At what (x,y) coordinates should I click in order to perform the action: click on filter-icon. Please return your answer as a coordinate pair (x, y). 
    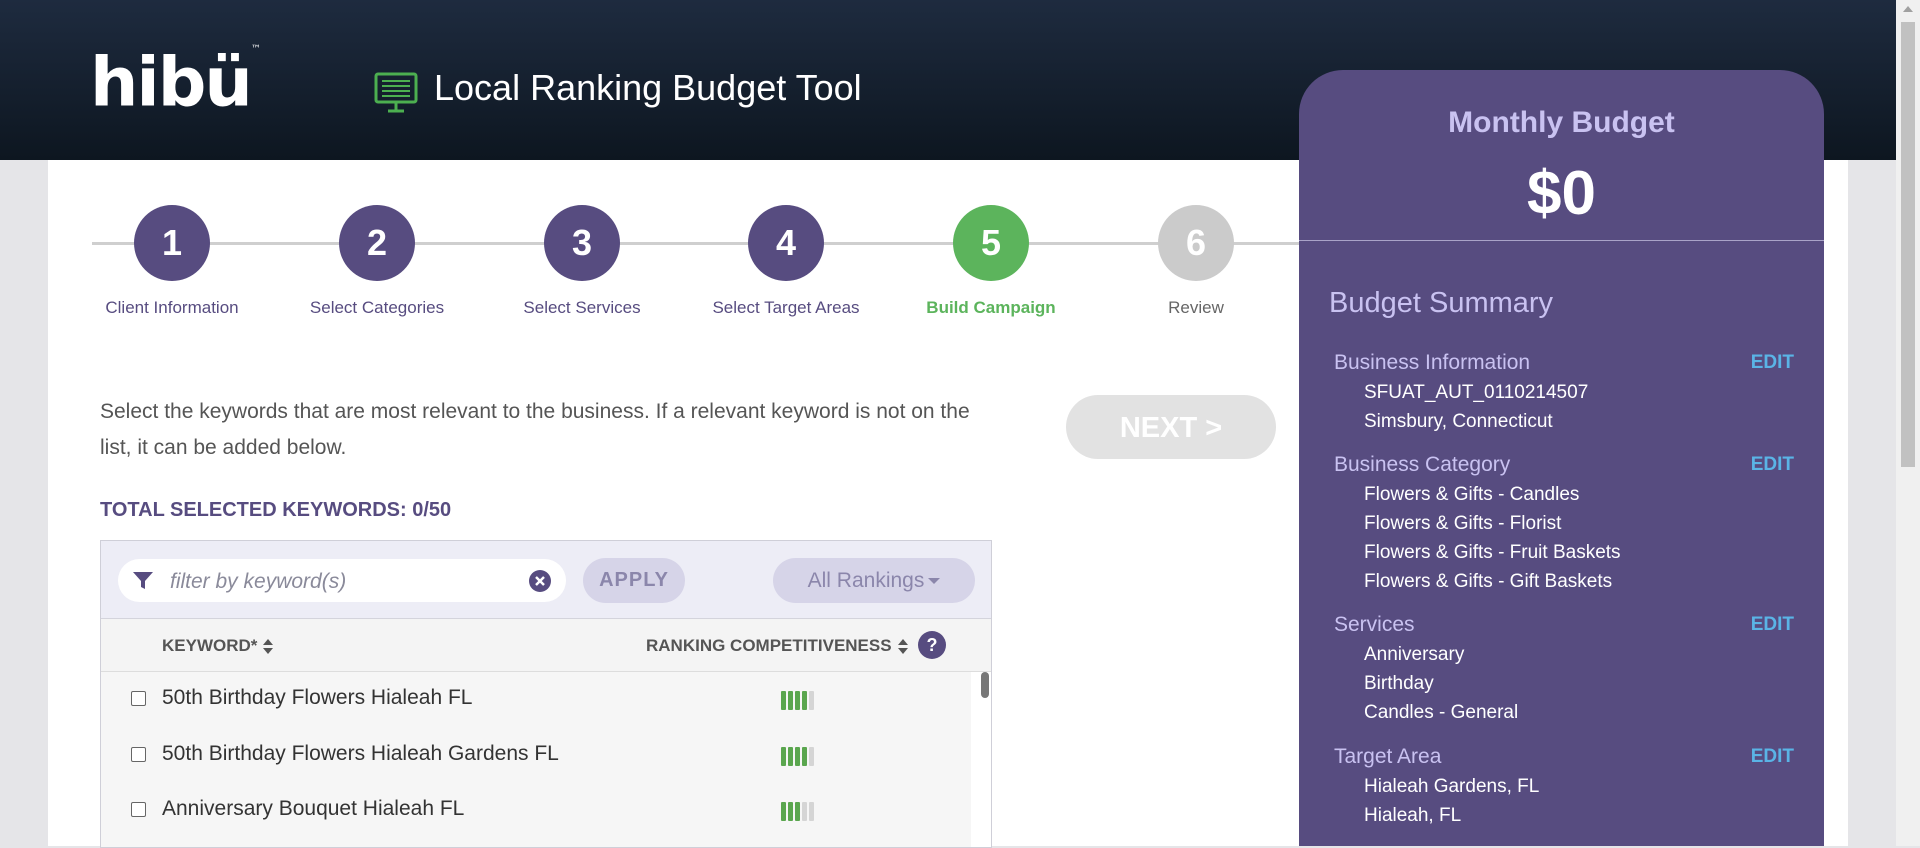
    Looking at the image, I should click on (143, 580).